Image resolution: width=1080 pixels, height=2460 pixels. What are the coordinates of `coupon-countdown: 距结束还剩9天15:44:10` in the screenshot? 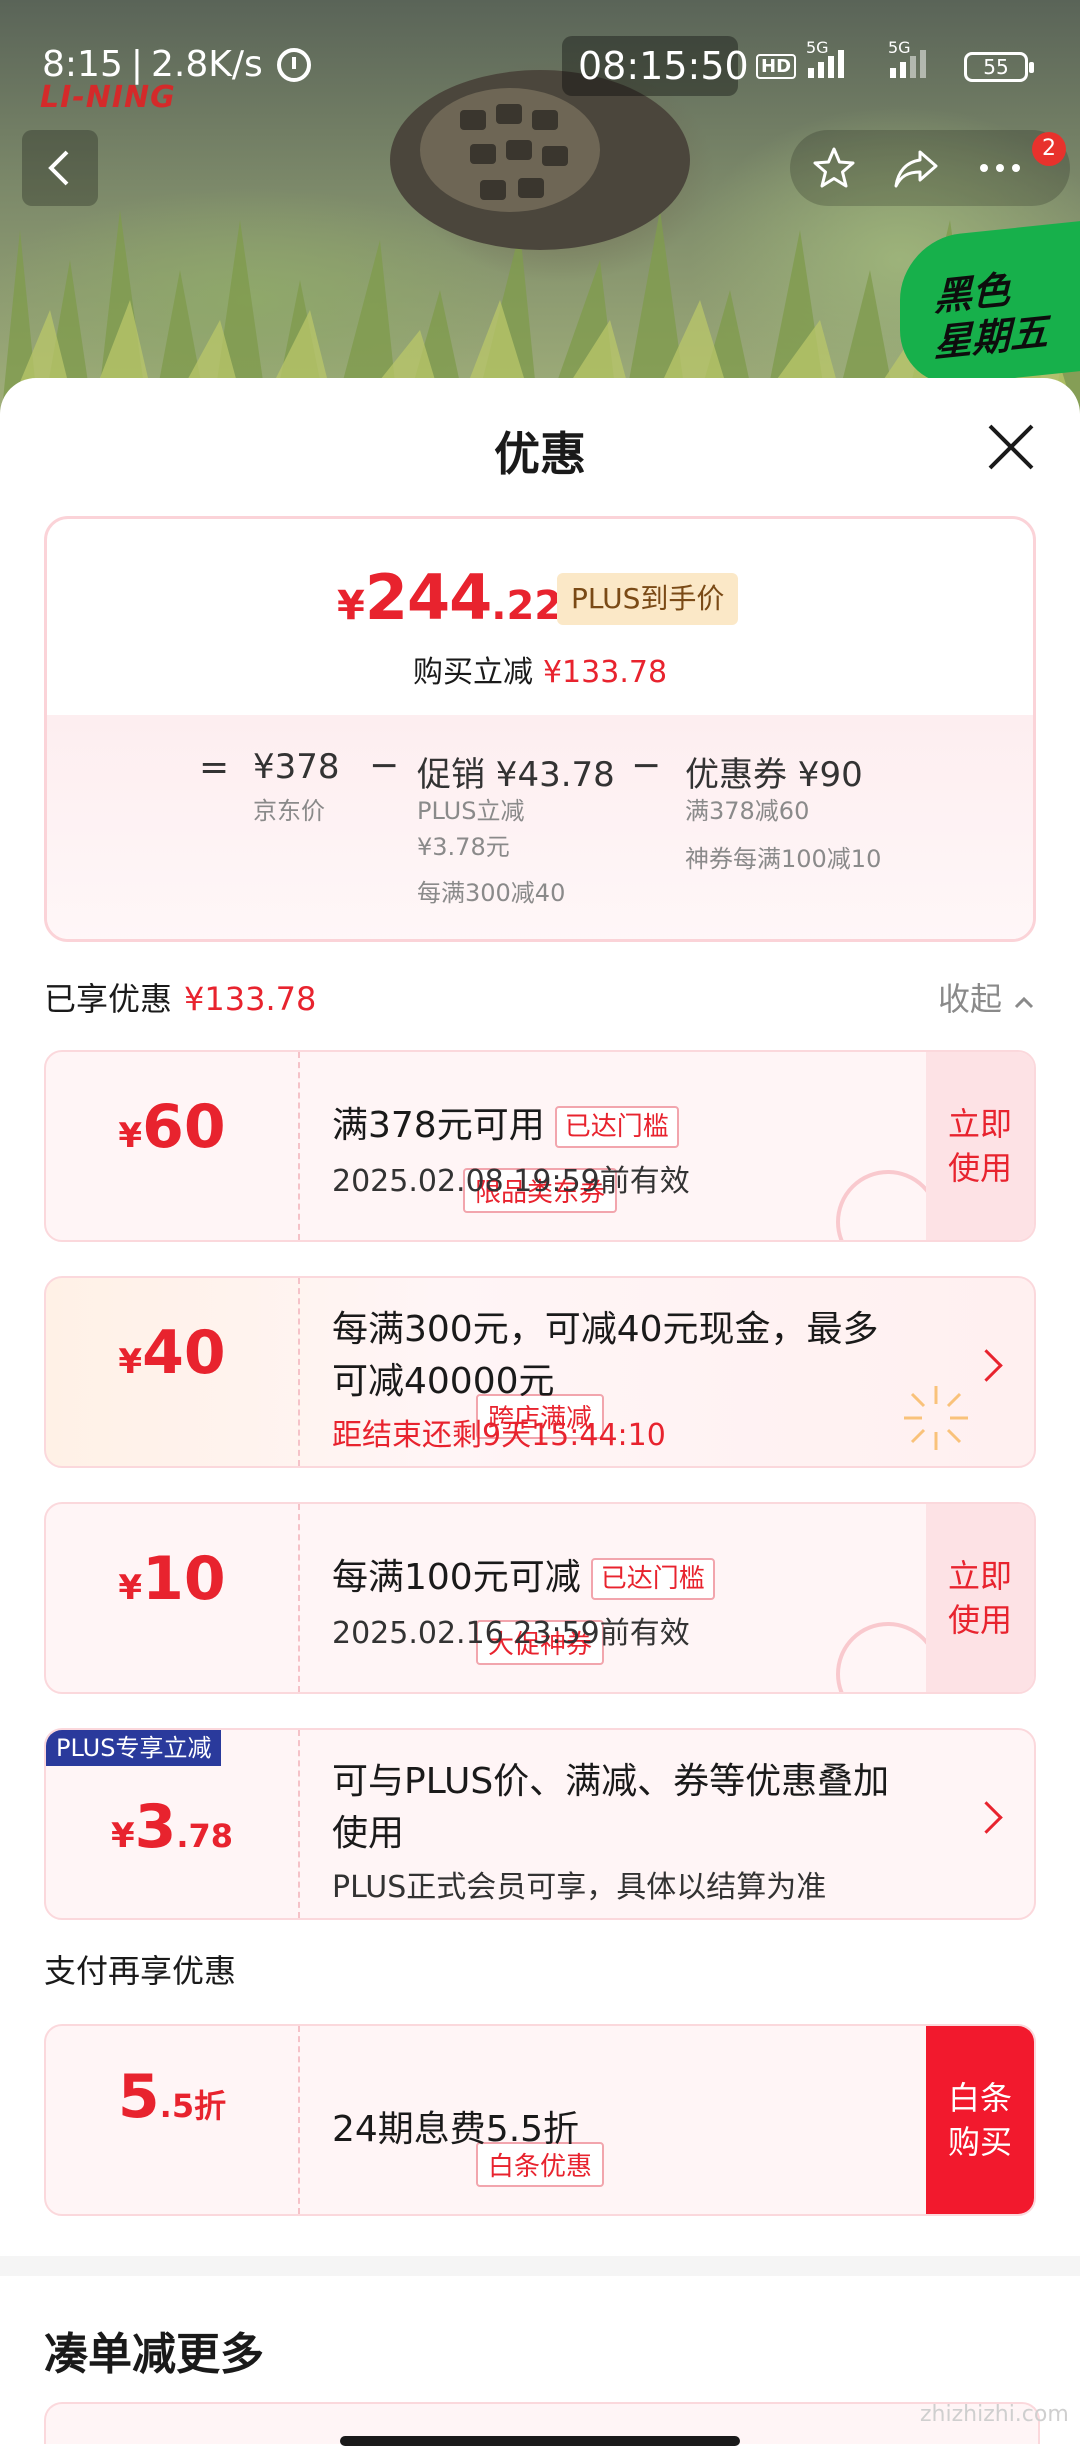 It's located at (499, 1435).